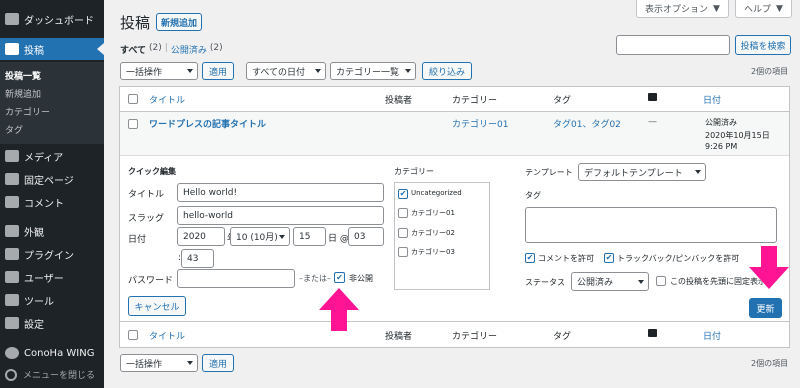 Image resolution: width=800 pixels, height=388 pixels. I want to click on page-icon, so click(12, 179).